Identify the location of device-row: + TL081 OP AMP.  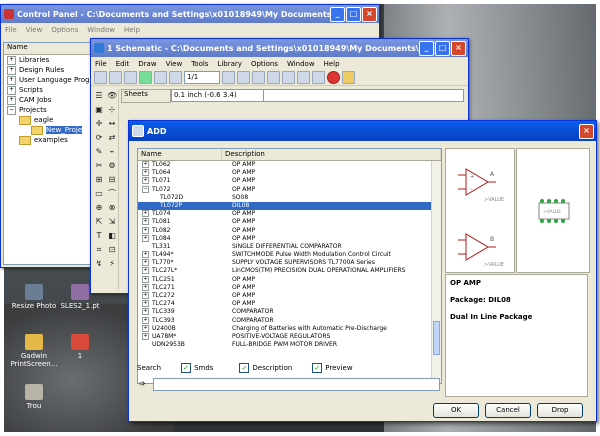
(285, 222).